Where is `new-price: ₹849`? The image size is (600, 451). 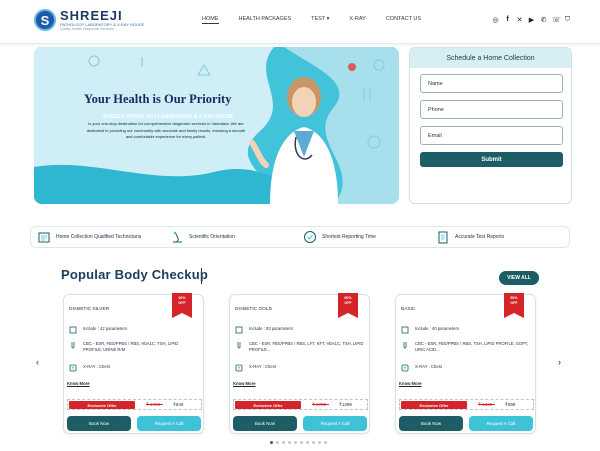
new-price: ₹849 is located at coordinates (178, 404).